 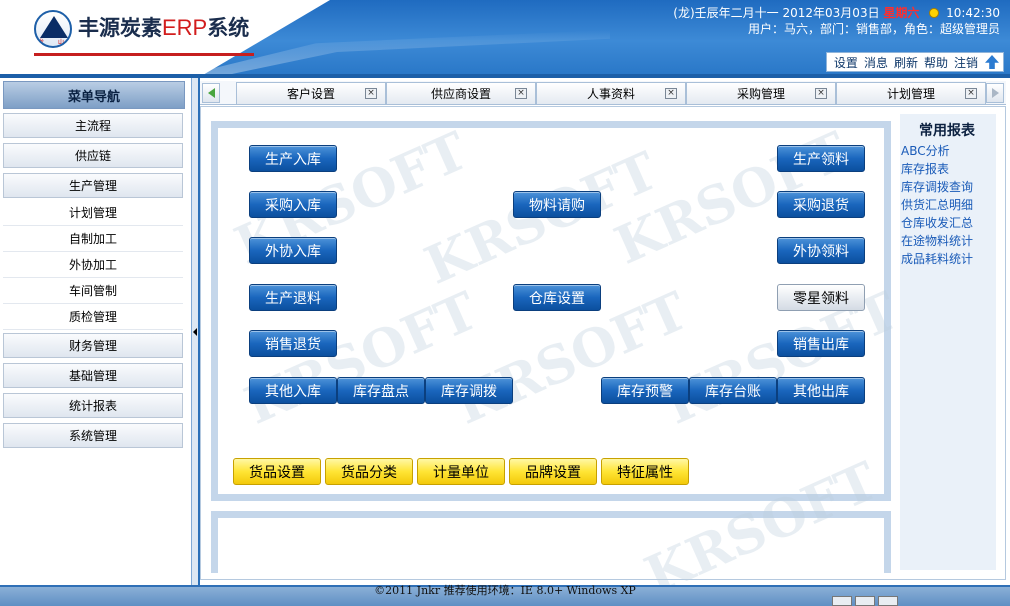 What do you see at coordinates (831, 13) in the screenshot?
I see `current-date: 2012年03月03日` at bounding box center [831, 13].